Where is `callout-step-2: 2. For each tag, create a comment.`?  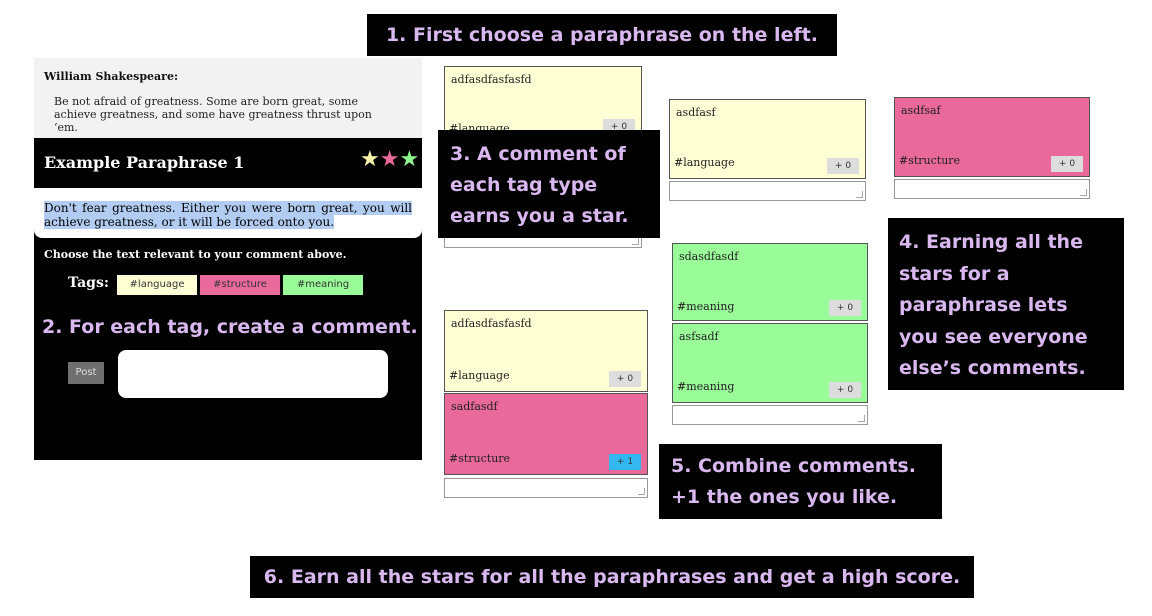 callout-step-2: 2. For each tag, create a comment. is located at coordinates (228, 327).